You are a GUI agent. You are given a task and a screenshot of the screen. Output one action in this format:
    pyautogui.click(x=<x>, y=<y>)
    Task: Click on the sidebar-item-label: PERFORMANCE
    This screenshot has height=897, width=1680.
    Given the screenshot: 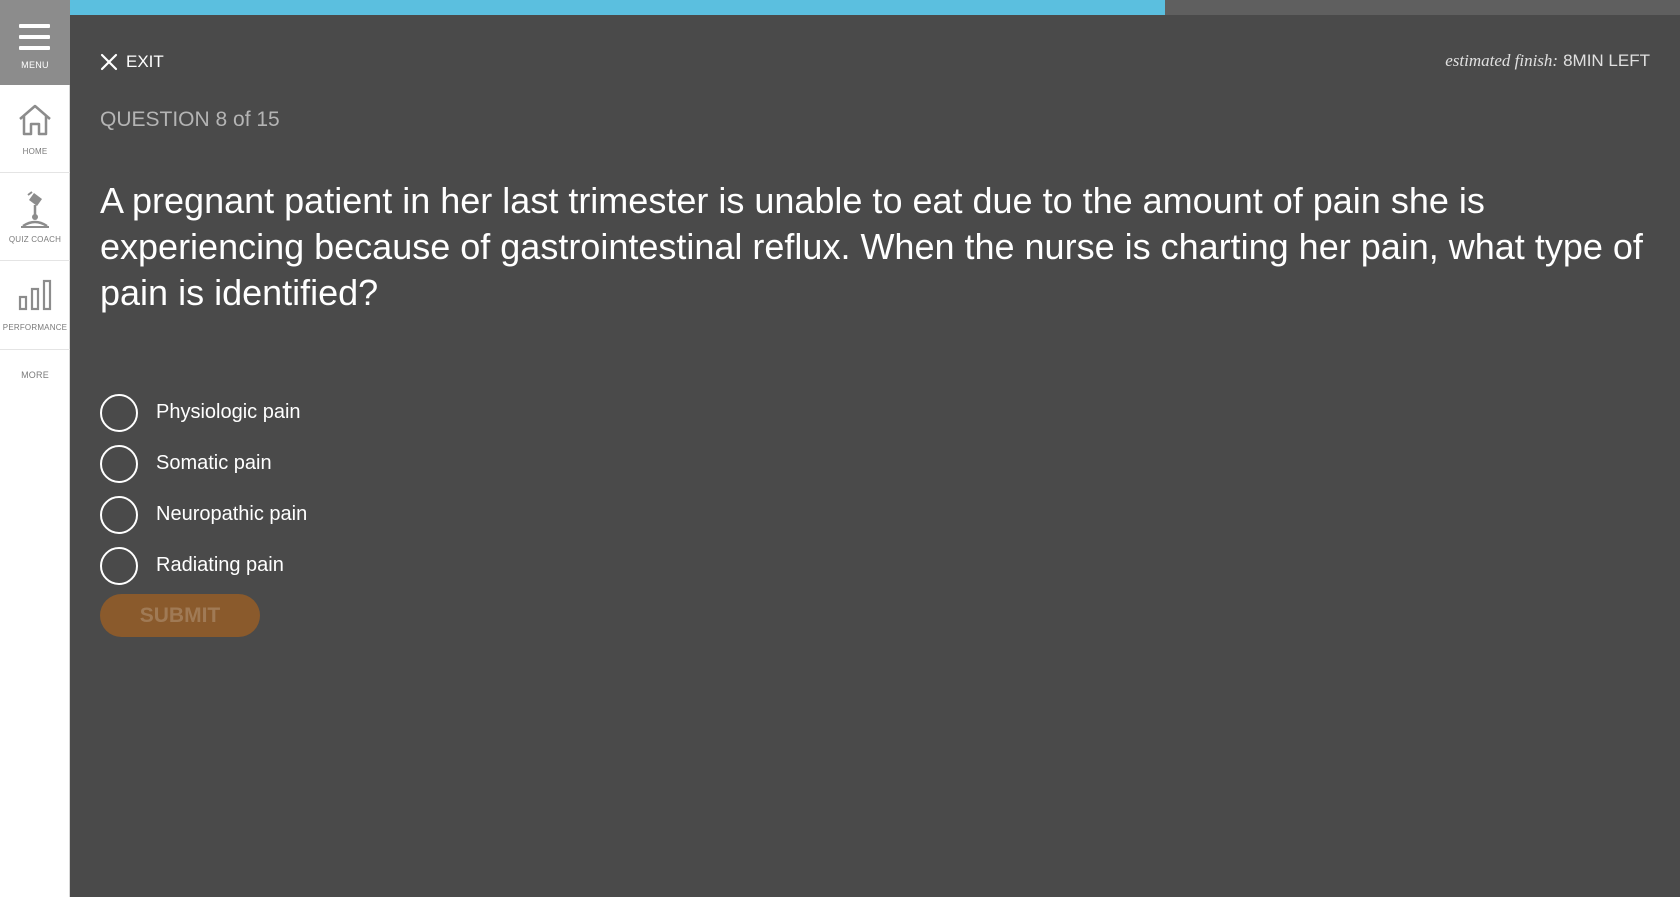 What is the action you would take?
    pyautogui.click(x=35, y=327)
    